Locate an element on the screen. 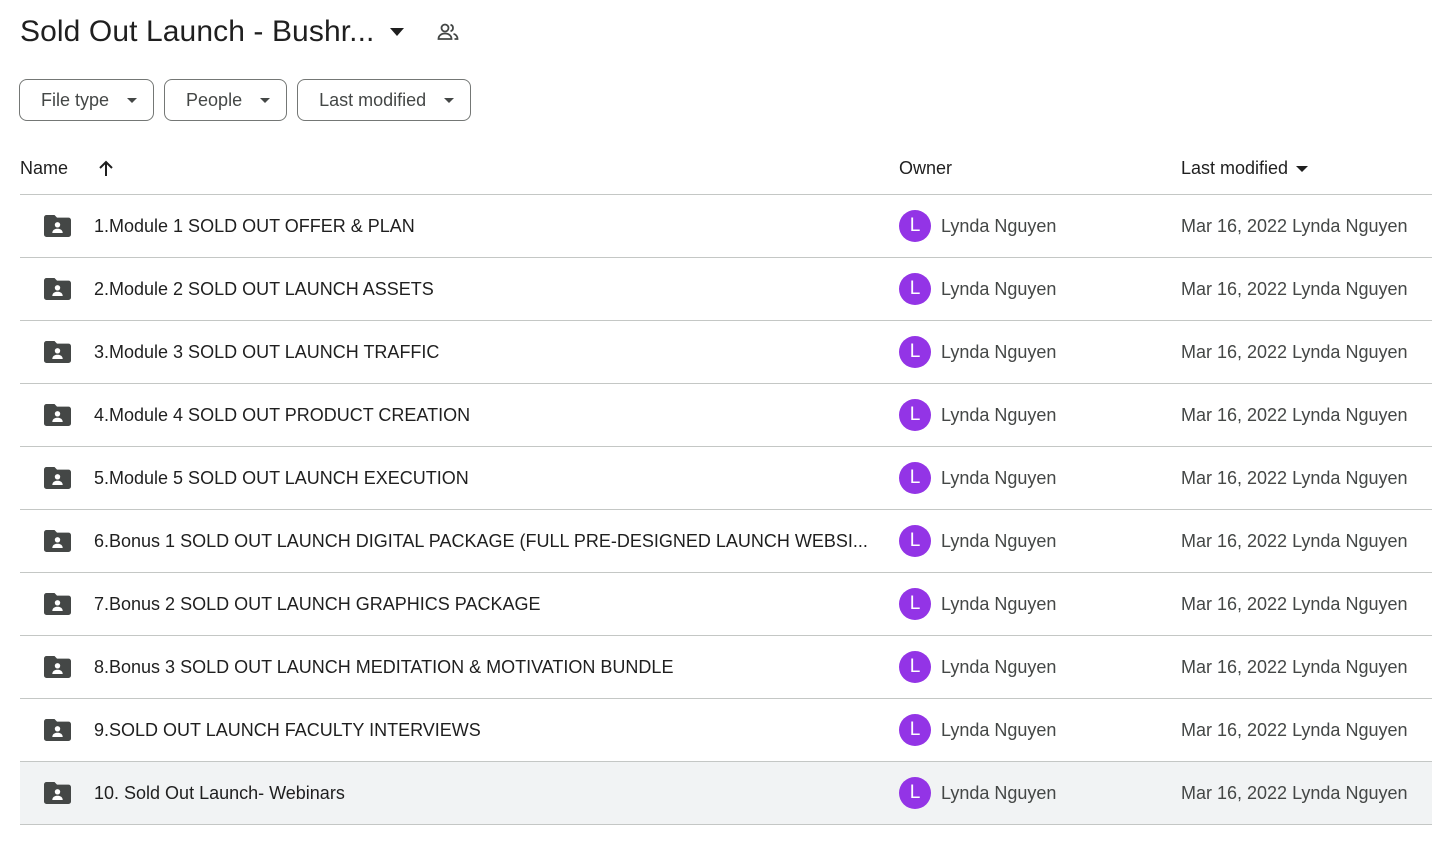  last-modified-filter-label: Last modified is located at coordinates (373, 99).